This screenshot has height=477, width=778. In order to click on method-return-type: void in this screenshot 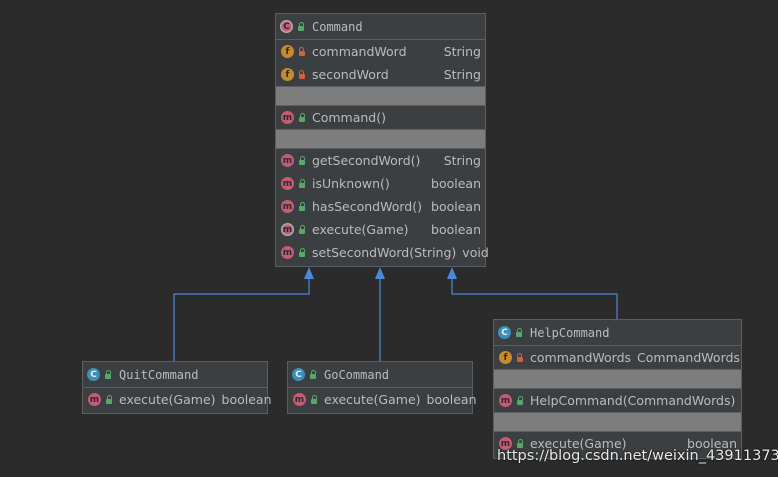, I will do `click(475, 252)`.